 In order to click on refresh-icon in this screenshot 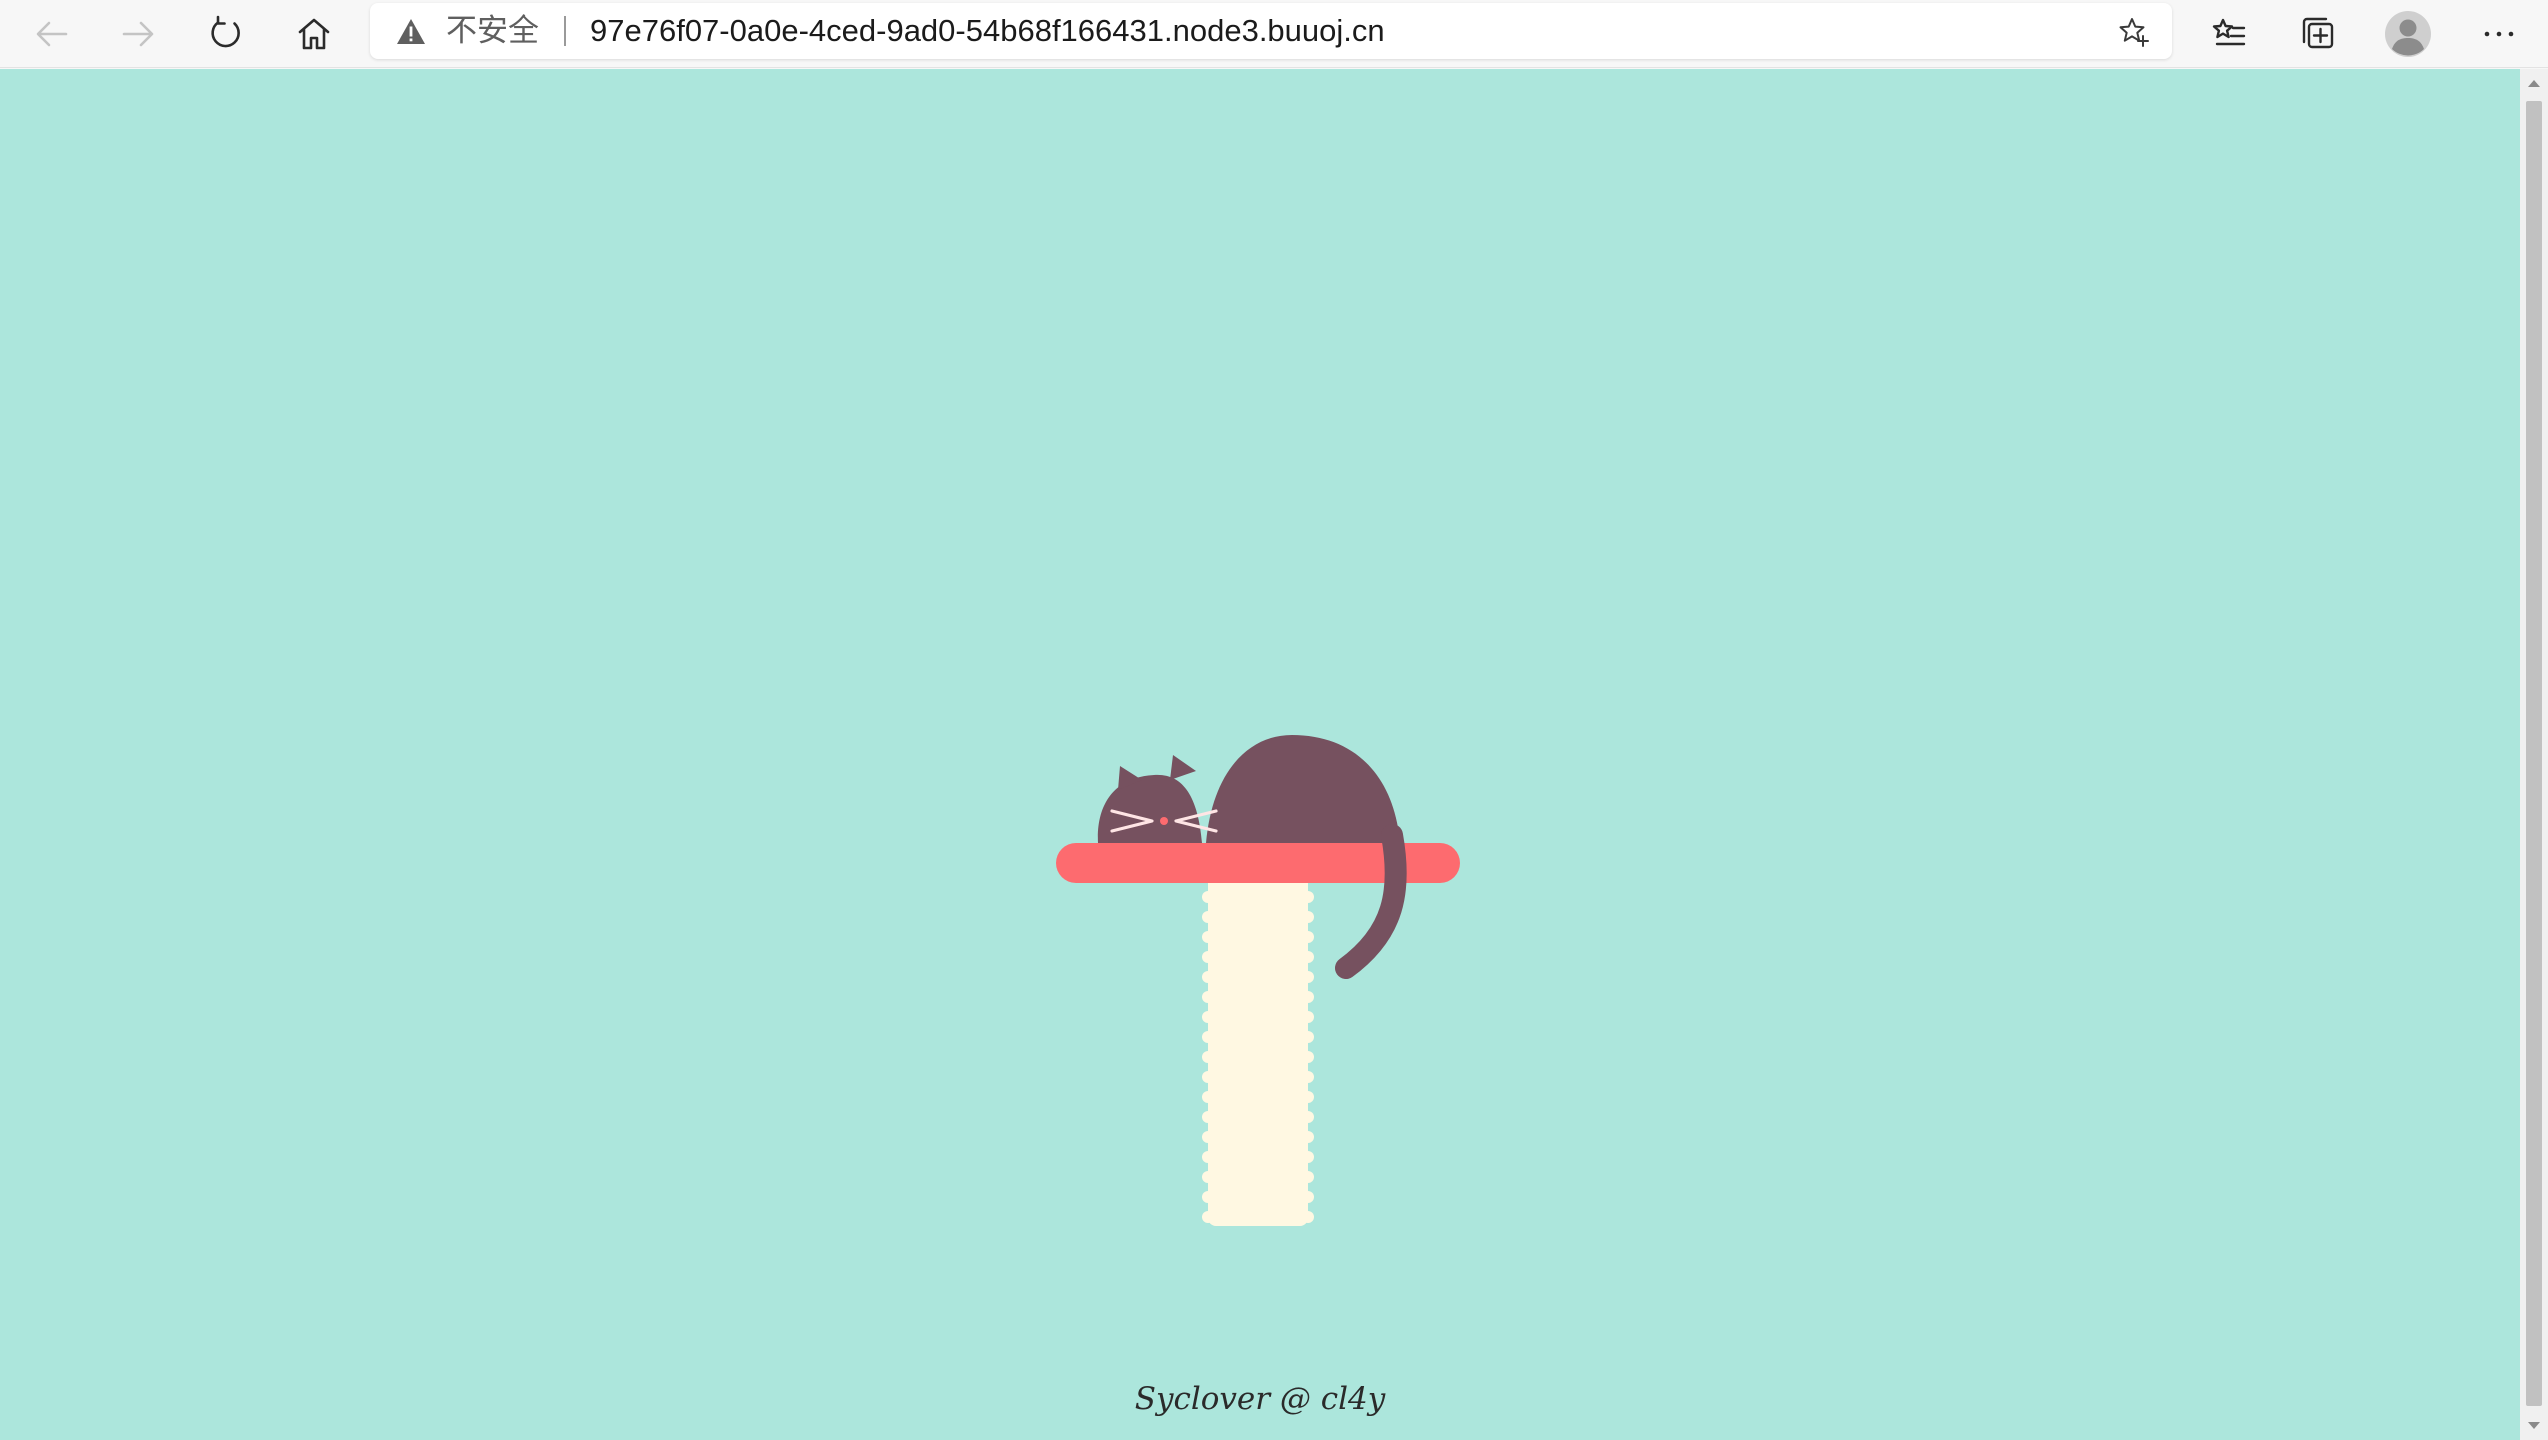, I will do `click(225, 31)`.